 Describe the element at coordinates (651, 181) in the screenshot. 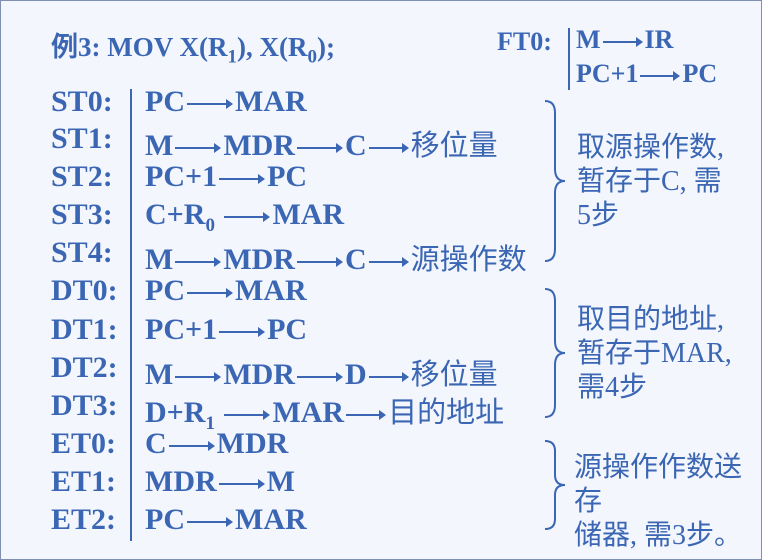

I see `annotation-src: 取源操作数, 暂存于C, 需 5步` at that location.